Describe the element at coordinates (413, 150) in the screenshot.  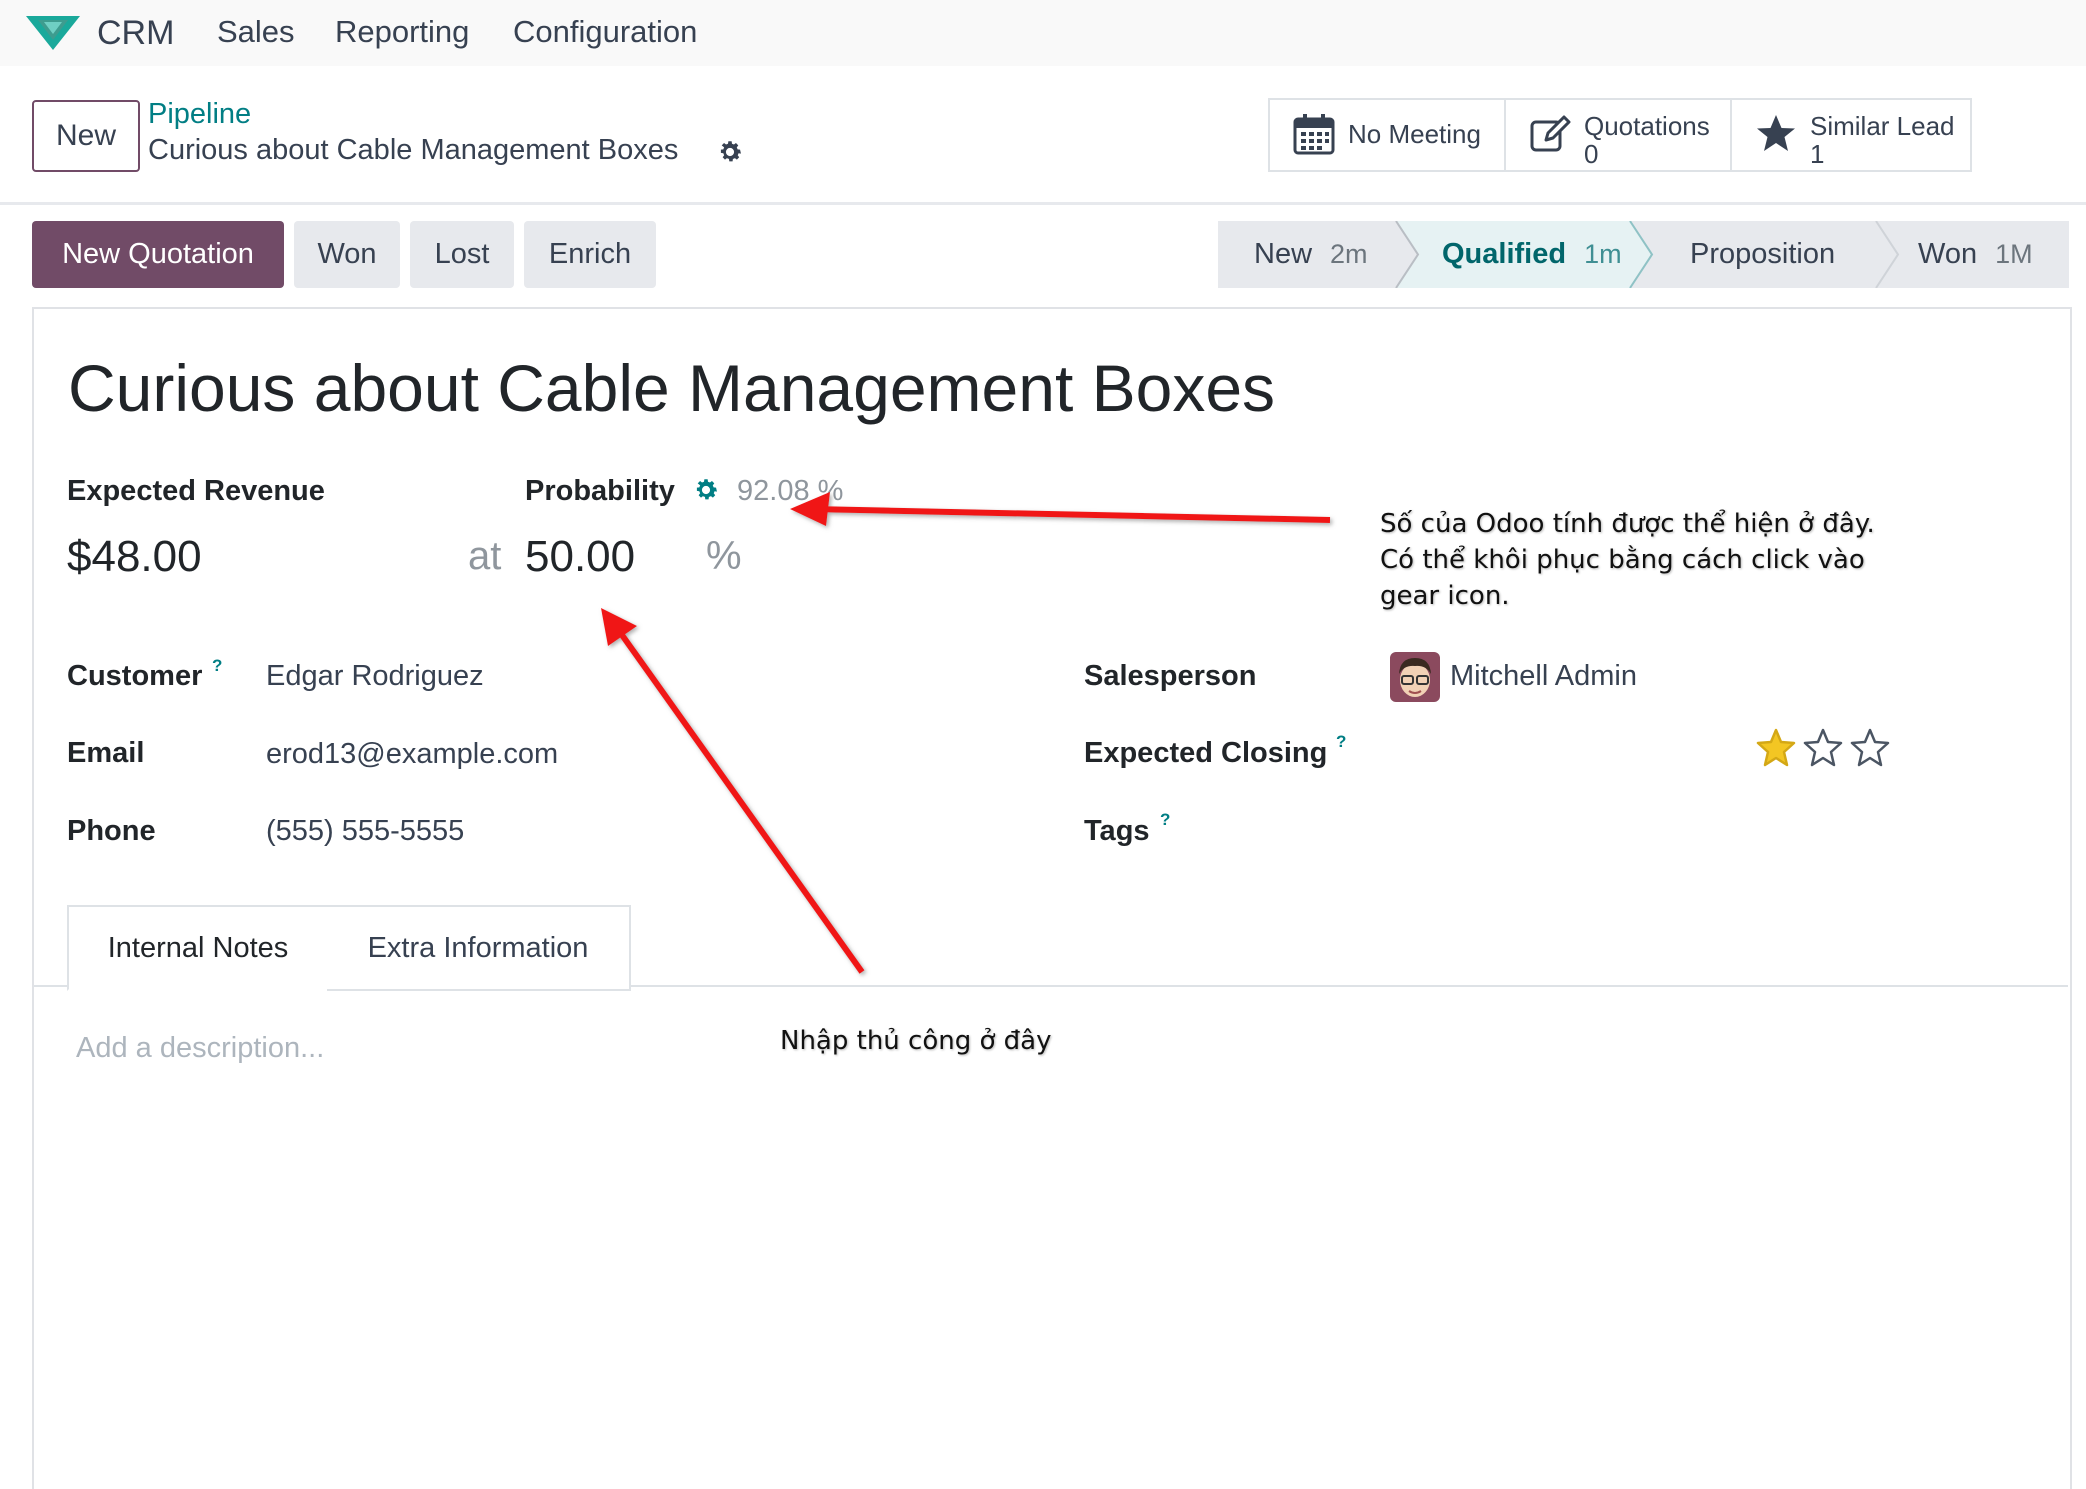
I see `breadcrumb-current: Curious about Cable Management Boxes` at that location.